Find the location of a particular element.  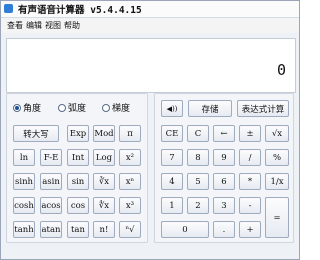

asin-button: asin is located at coordinates (51, 181).